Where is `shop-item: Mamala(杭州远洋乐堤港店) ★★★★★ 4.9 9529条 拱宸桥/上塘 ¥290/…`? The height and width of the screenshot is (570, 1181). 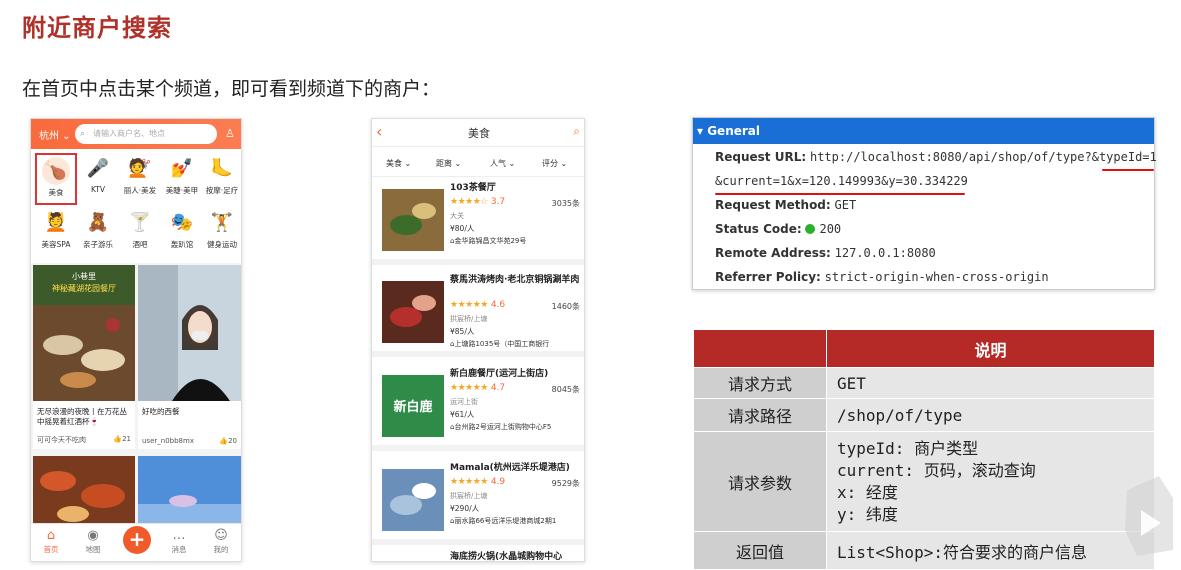
shop-item: Mamala(杭州远洋乐堤港店) ★★★★★ 4.9 9529条 拱宸桥/上塘 ¥290/… is located at coordinates (478, 502).